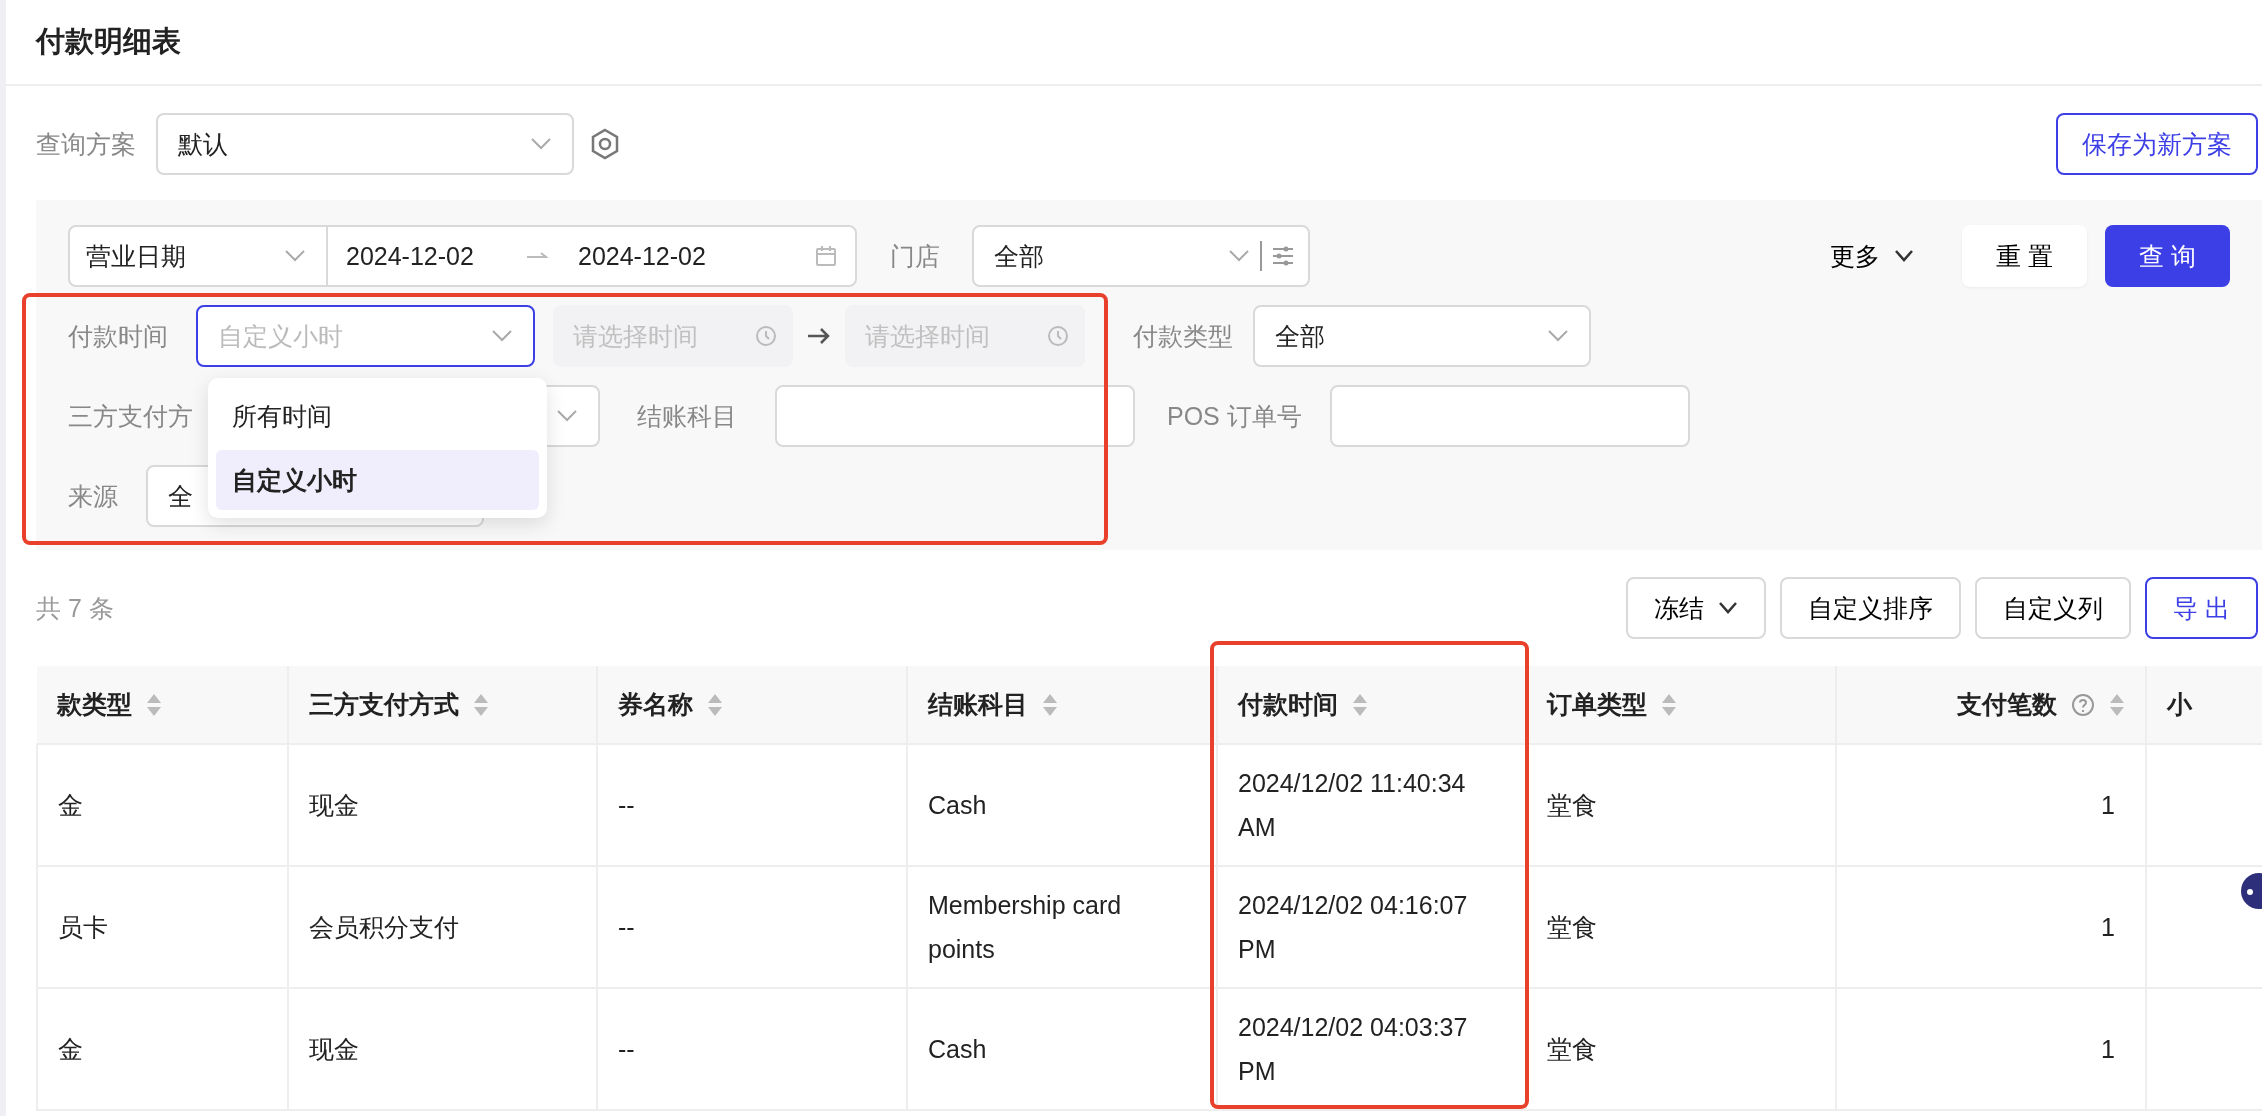 The width and height of the screenshot is (2262, 1116). What do you see at coordinates (1352, 805) in the screenshot?
I see `table-cell: 2024/12/02 11:40:34 AM` at bounding box center [1352, 805].